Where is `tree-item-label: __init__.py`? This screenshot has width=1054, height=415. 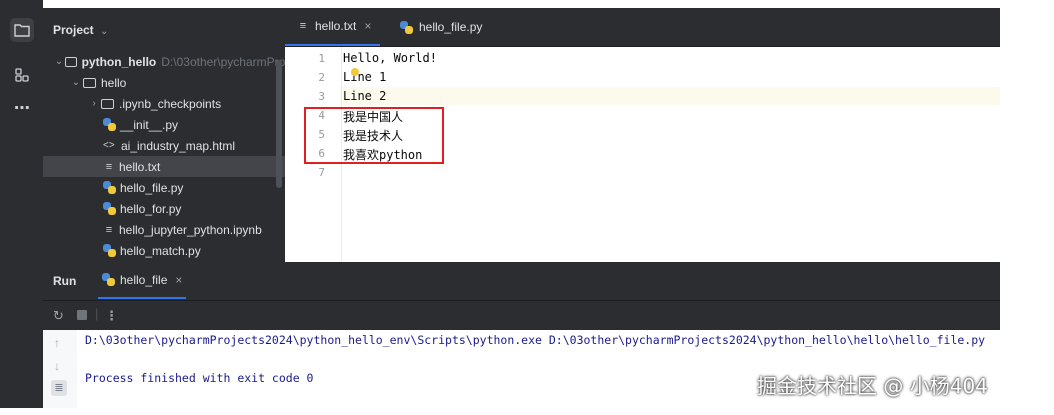 tree-item-label: __init__.py is located at coordinates (149, 124).